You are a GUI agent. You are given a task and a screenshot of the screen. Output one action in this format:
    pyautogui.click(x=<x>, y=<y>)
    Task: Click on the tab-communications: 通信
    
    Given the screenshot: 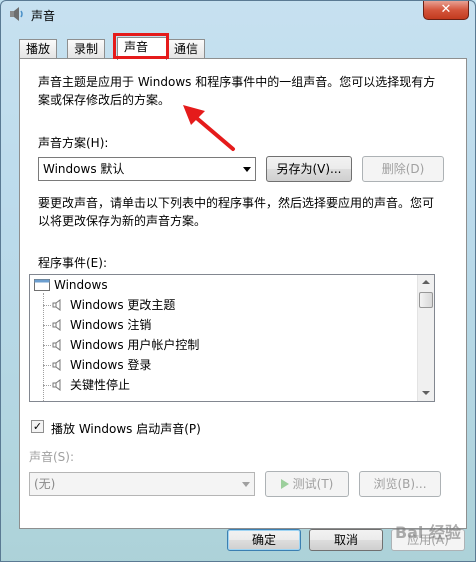 What is the action you would take?
    pyautogui.click(x=186, y=49)
    